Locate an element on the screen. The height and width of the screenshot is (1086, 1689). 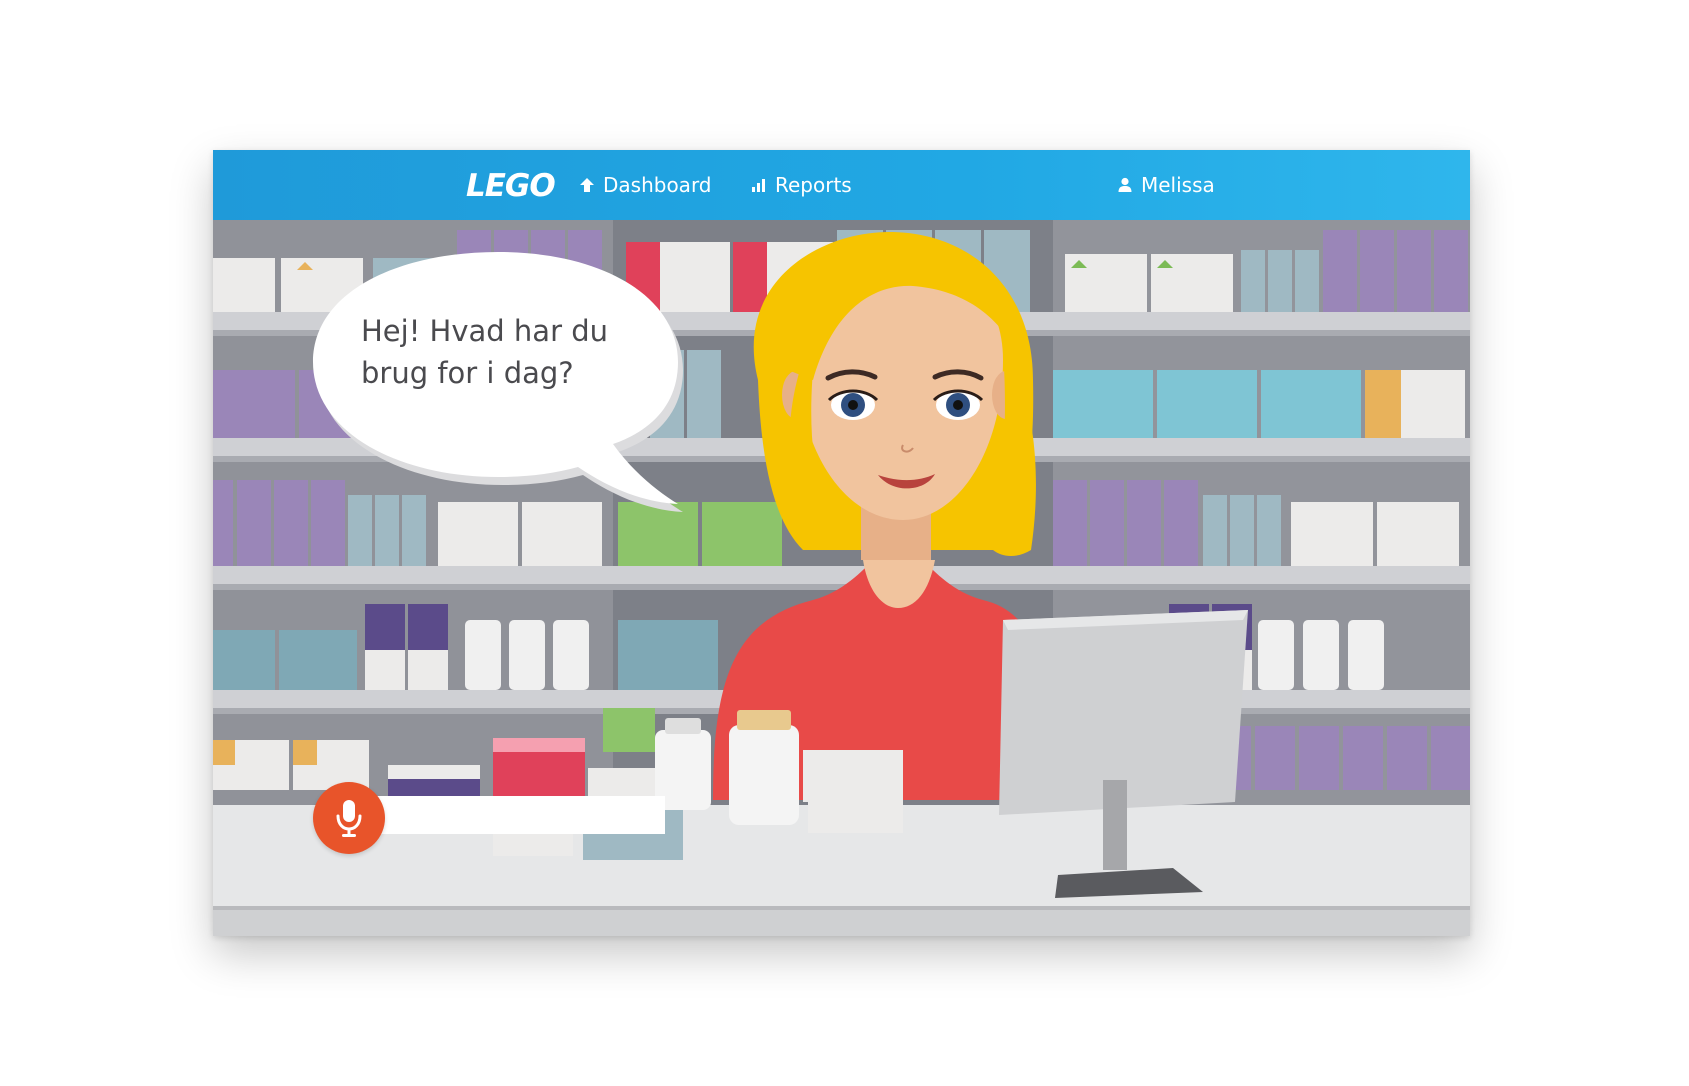
microphone-icon is located at coordinates (349, 818).